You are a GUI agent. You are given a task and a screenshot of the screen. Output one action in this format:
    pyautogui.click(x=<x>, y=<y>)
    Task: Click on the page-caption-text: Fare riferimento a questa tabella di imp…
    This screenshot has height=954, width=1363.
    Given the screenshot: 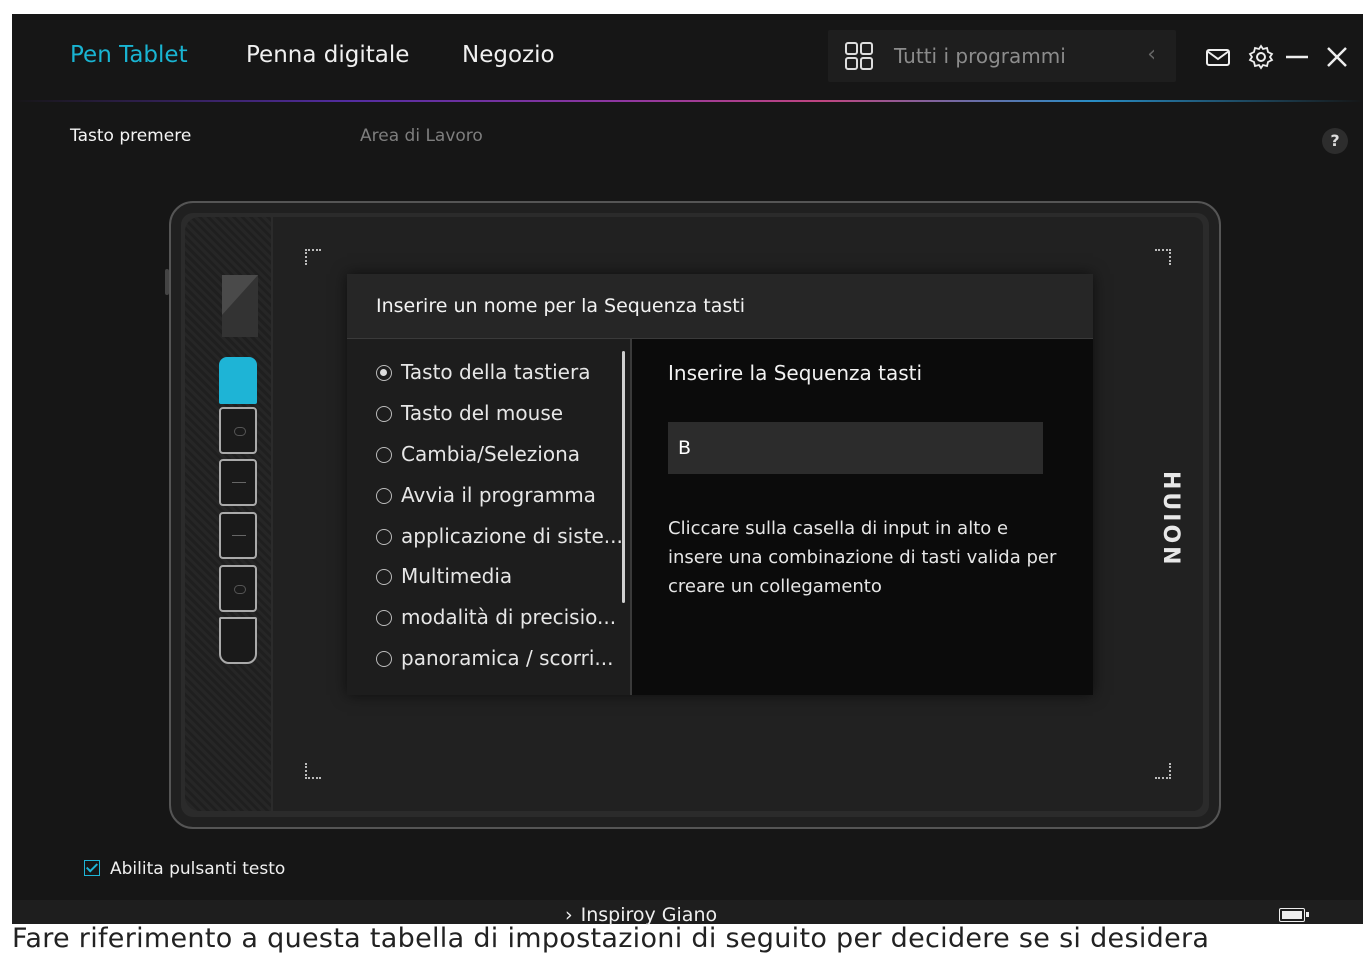 What is the action you would take?
    pyautogui.click(x=611, y=938)
    